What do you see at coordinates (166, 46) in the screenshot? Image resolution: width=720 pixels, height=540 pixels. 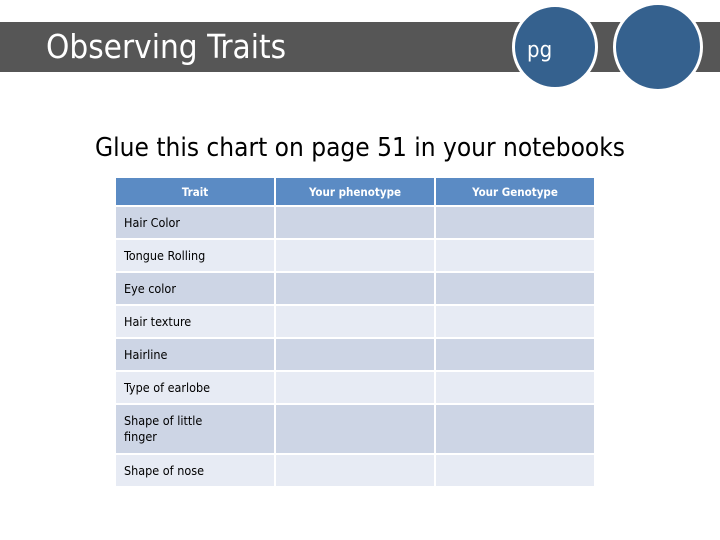 I see `page-title: Observing Traits` at bounding box center [166, 46].